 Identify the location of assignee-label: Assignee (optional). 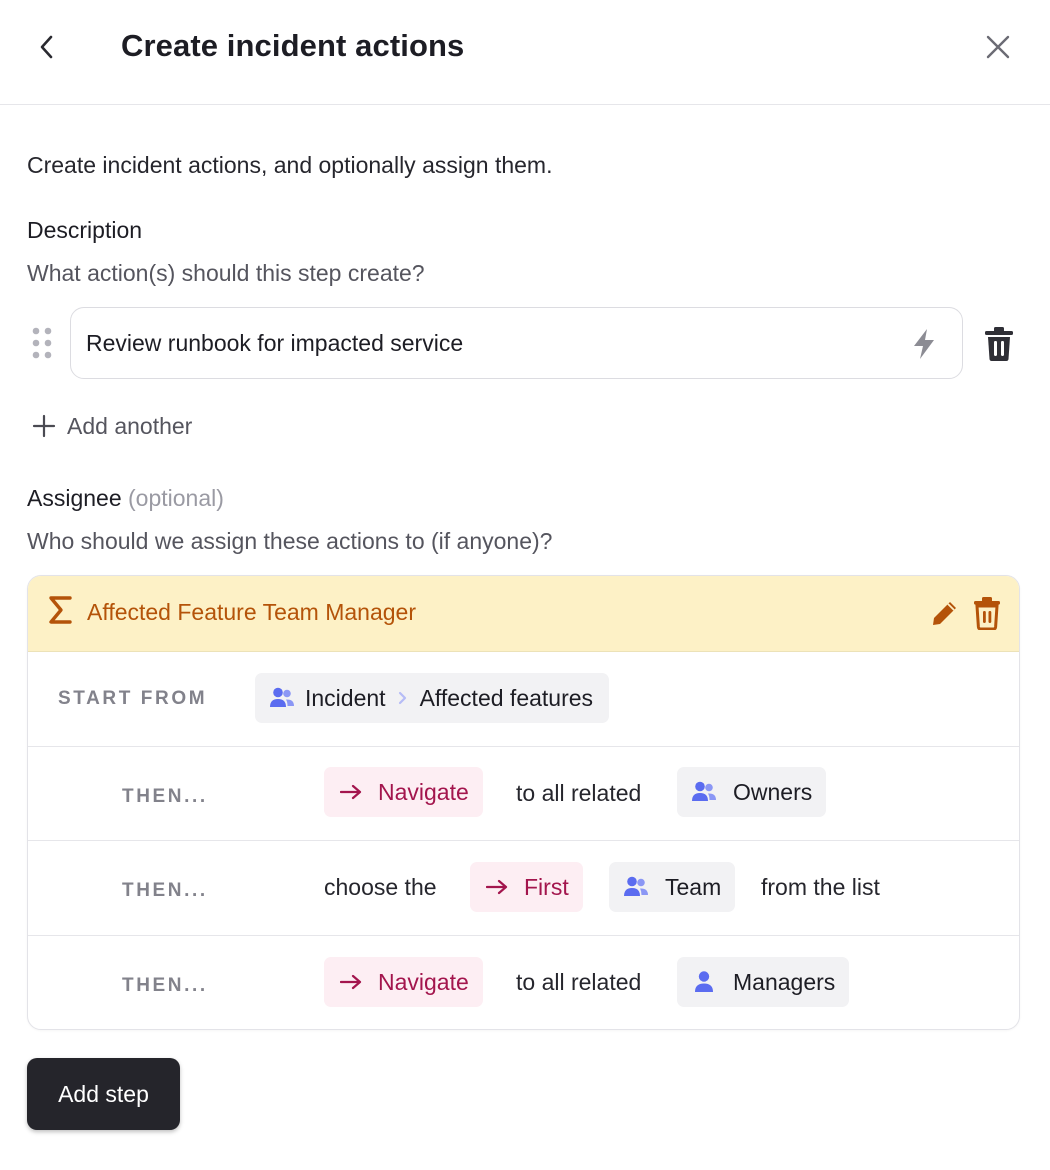
(125, 498).